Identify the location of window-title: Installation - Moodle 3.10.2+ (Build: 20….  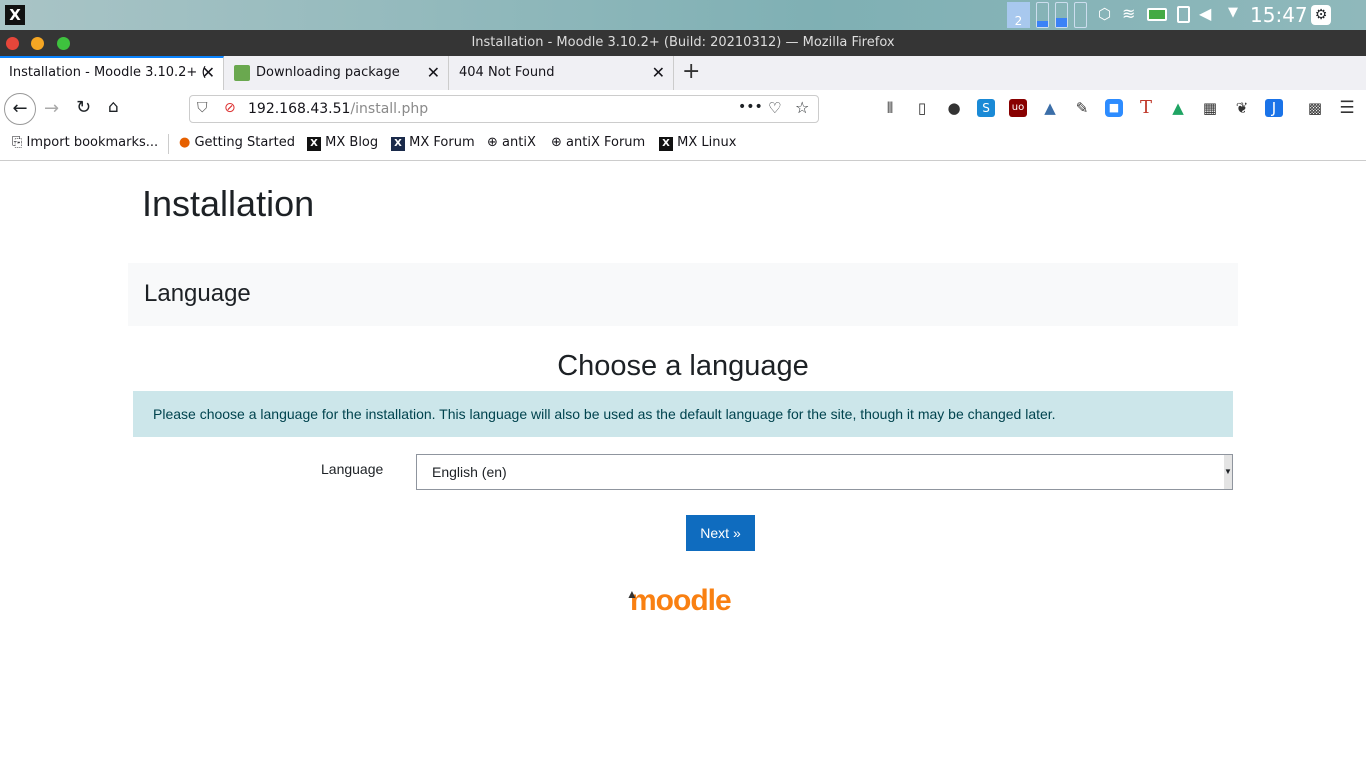
(683, 43).